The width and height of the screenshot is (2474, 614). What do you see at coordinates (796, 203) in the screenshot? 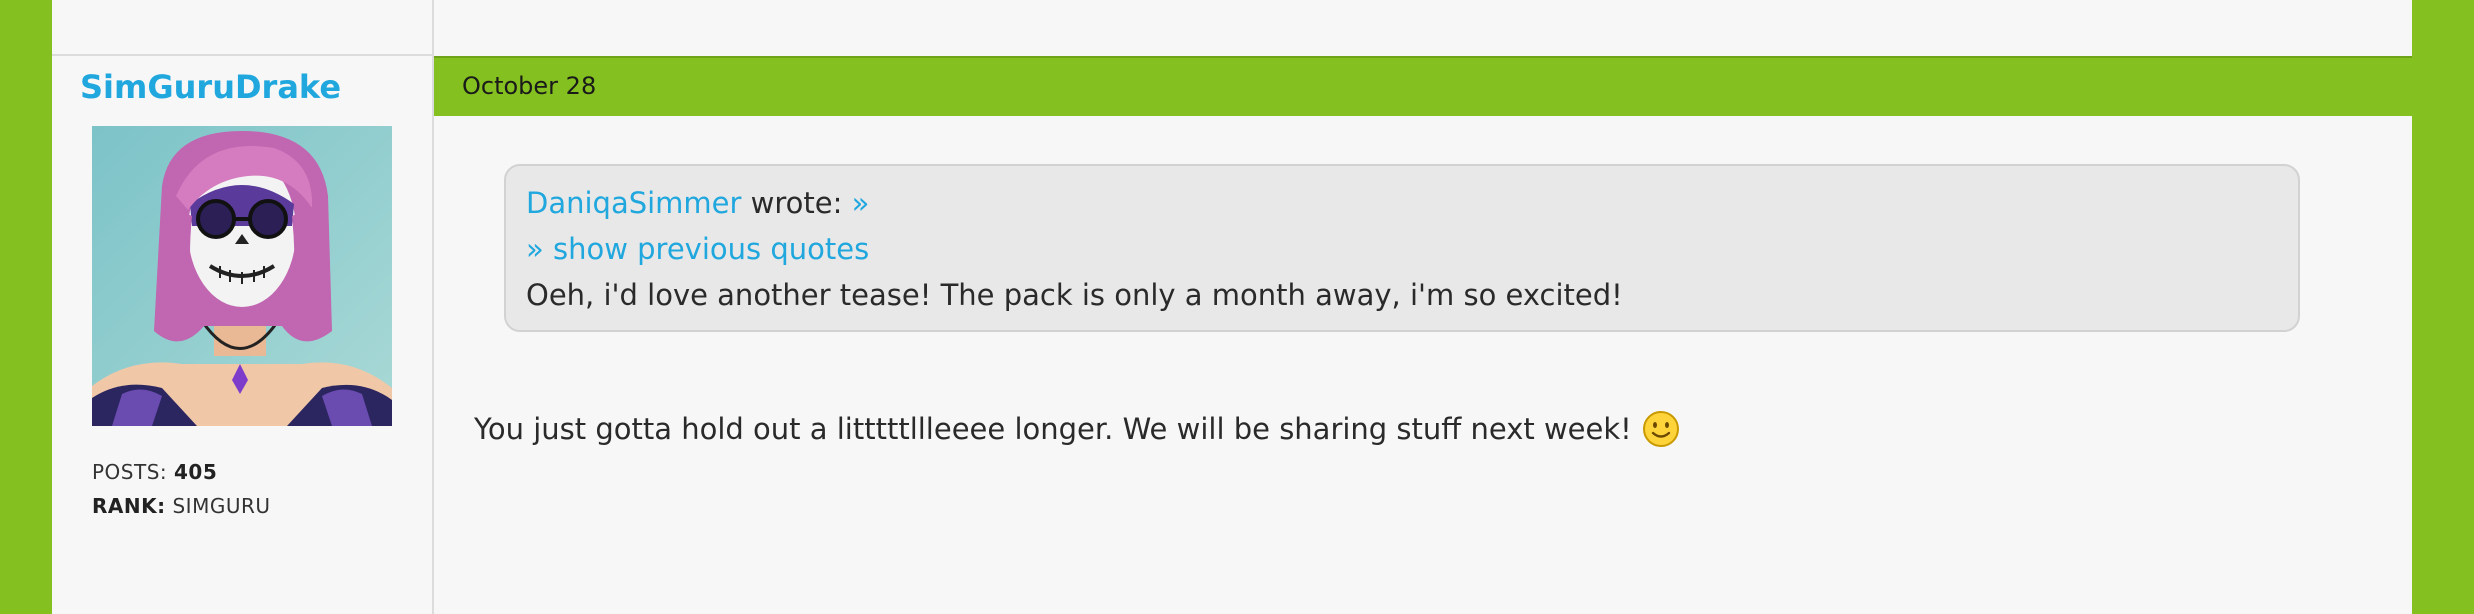
I see `quote-wrote-text: wrote:` at bounding box center [796, 203].